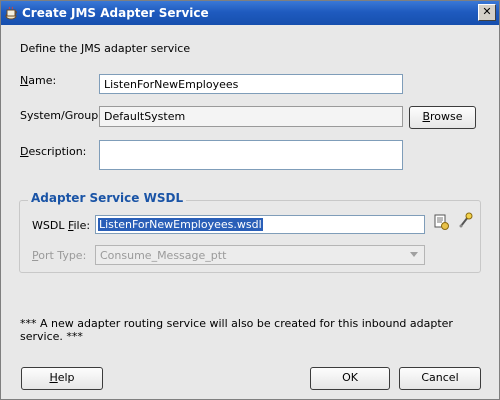  I want to click on intro-text: Define the JMS adapter service, so click(105, 48).